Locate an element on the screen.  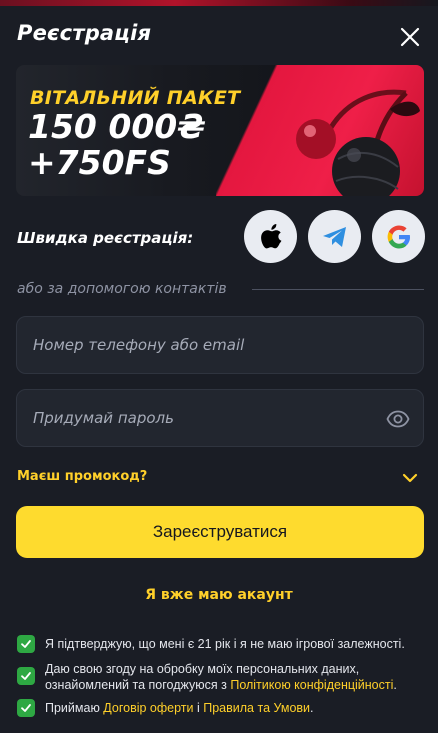
banner-freespins: +750FS is located at coordinates (99, 162).